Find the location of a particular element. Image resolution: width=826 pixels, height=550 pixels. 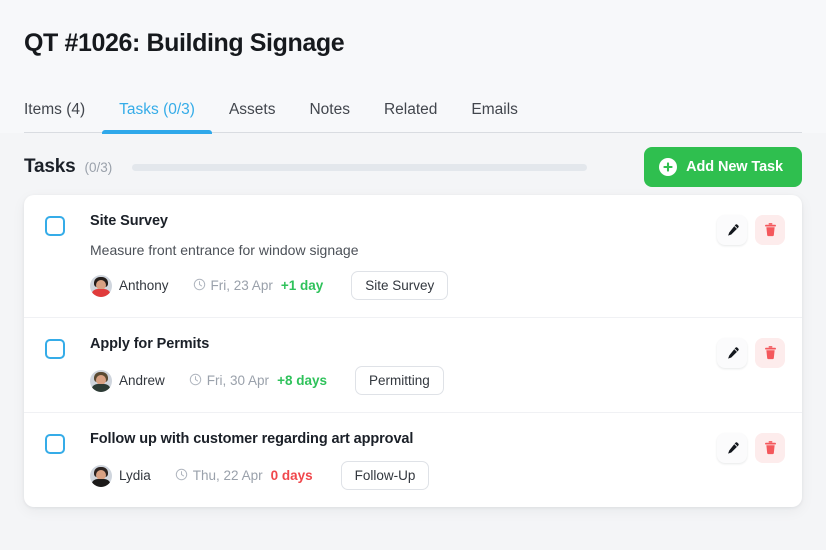

task-due-delta: +1 day is located at coordinates (302, 285).